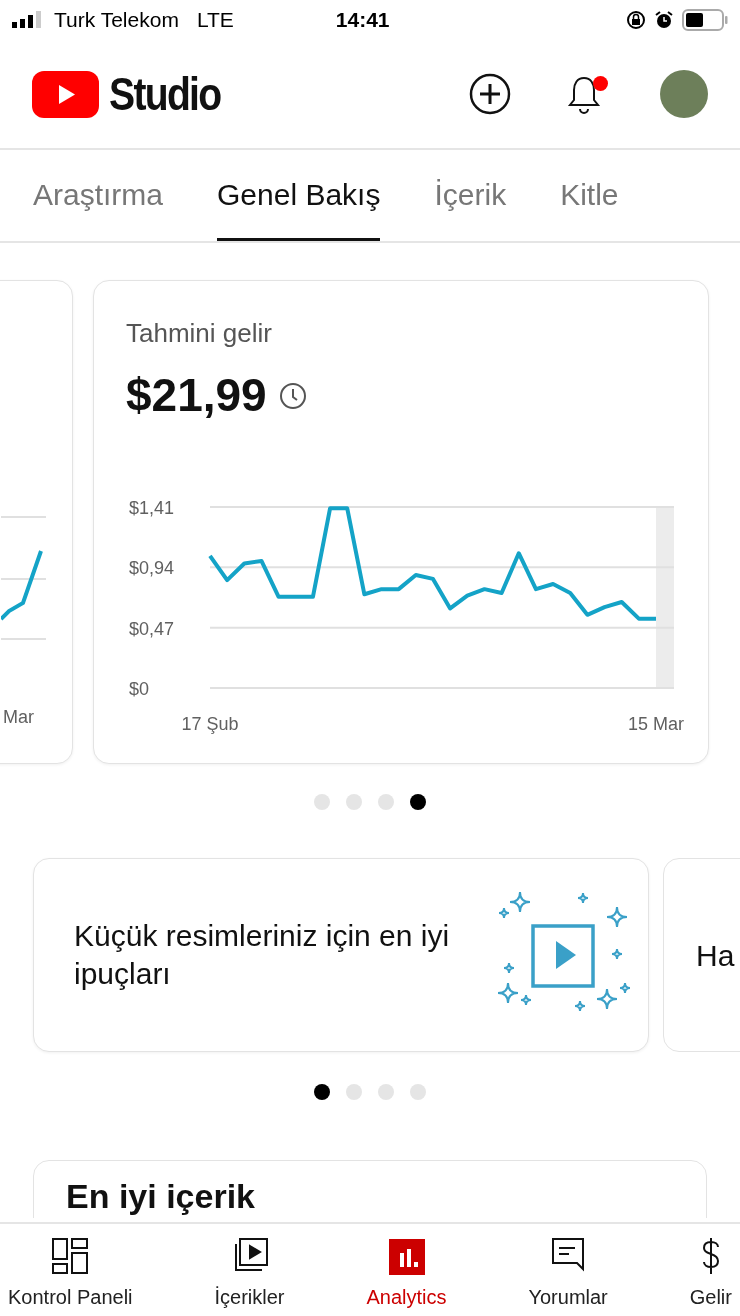 The height and width of the screenshot is (1316, 740). I want to click on avatar, so click(684, 94).